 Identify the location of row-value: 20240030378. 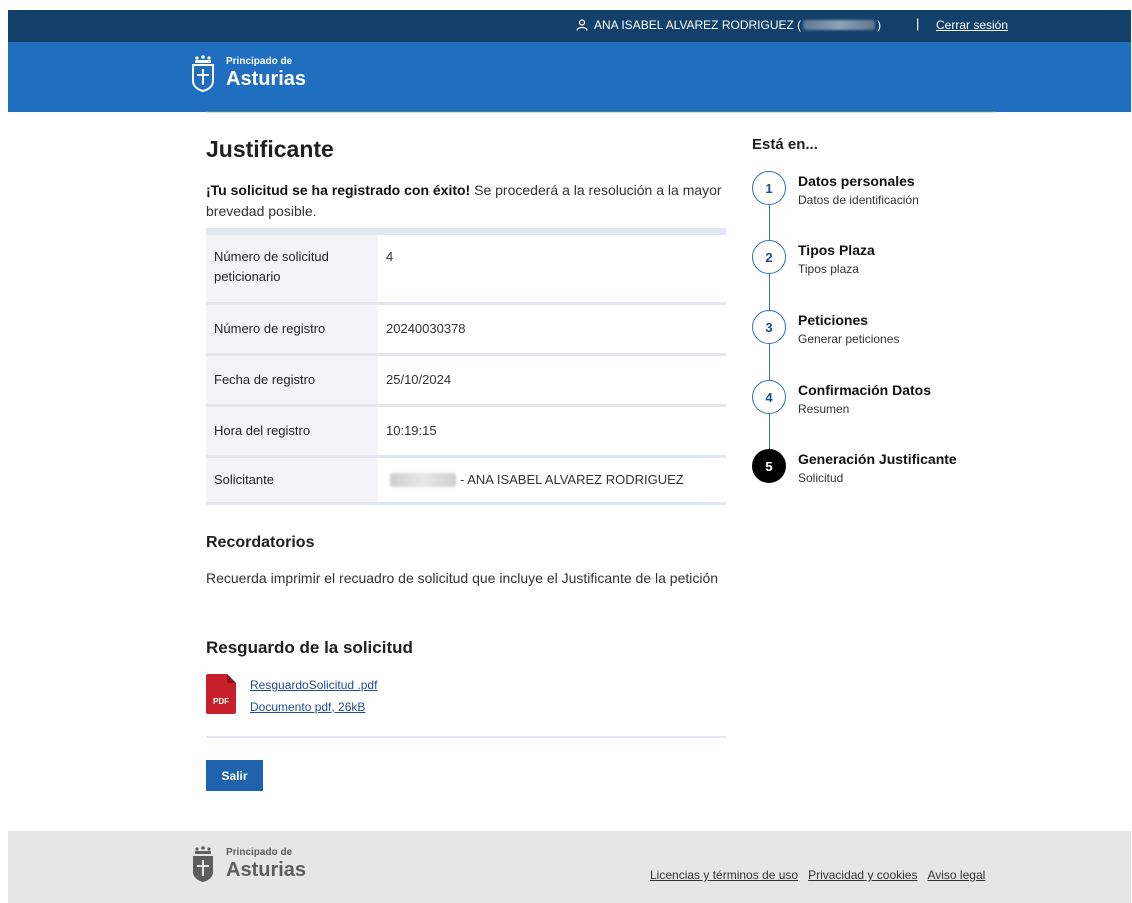
(426, 328).